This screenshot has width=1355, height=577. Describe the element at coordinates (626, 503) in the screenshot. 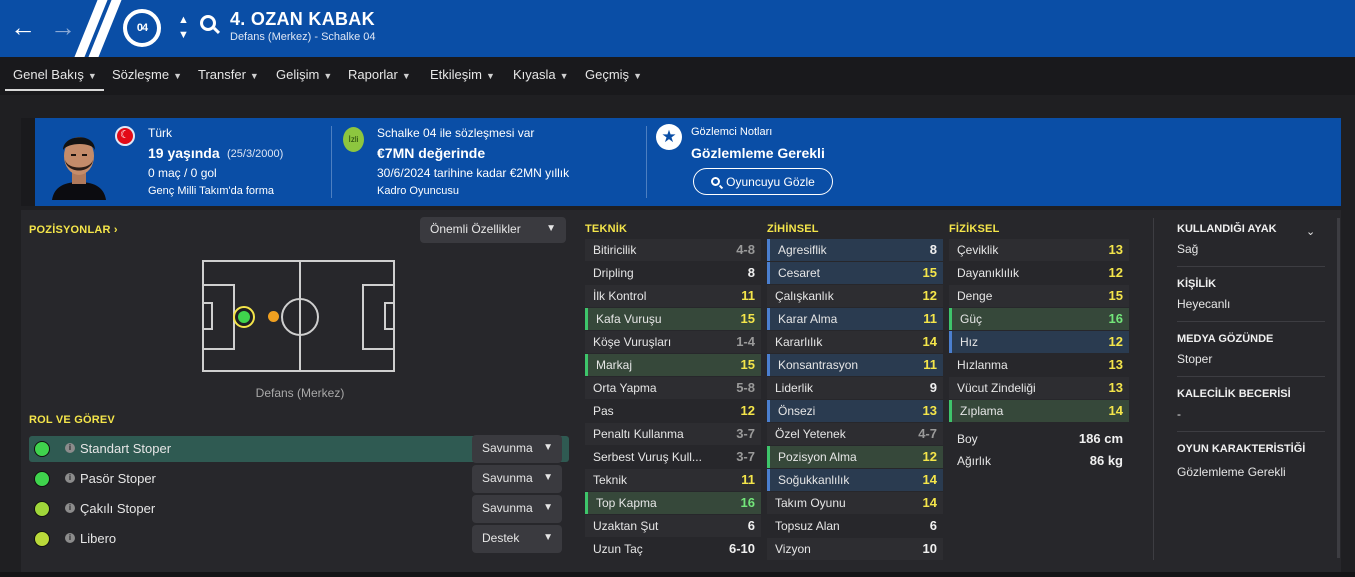

I see `attribute-name: Top Kapma` at that location.